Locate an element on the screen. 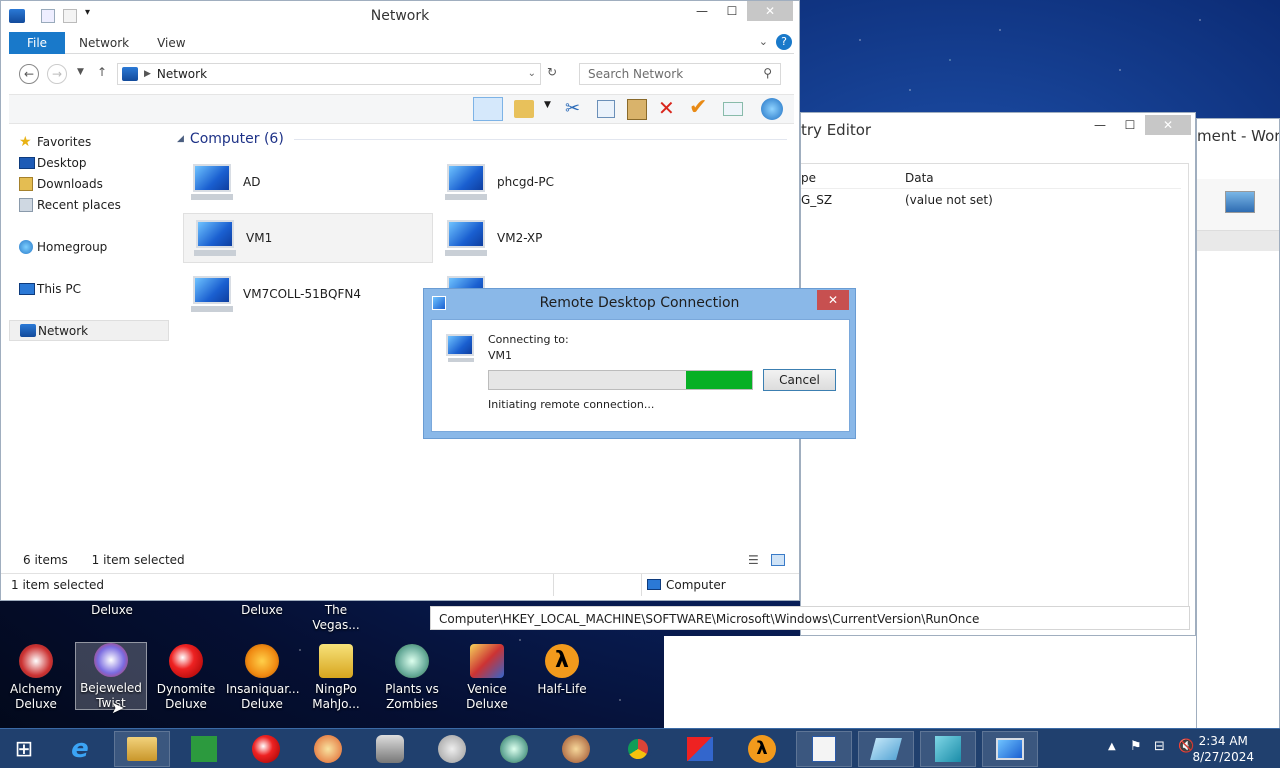 This screenshot has height=768, width=1280. recent-locations-icon: ▼ is located at coordinates (80, 72).